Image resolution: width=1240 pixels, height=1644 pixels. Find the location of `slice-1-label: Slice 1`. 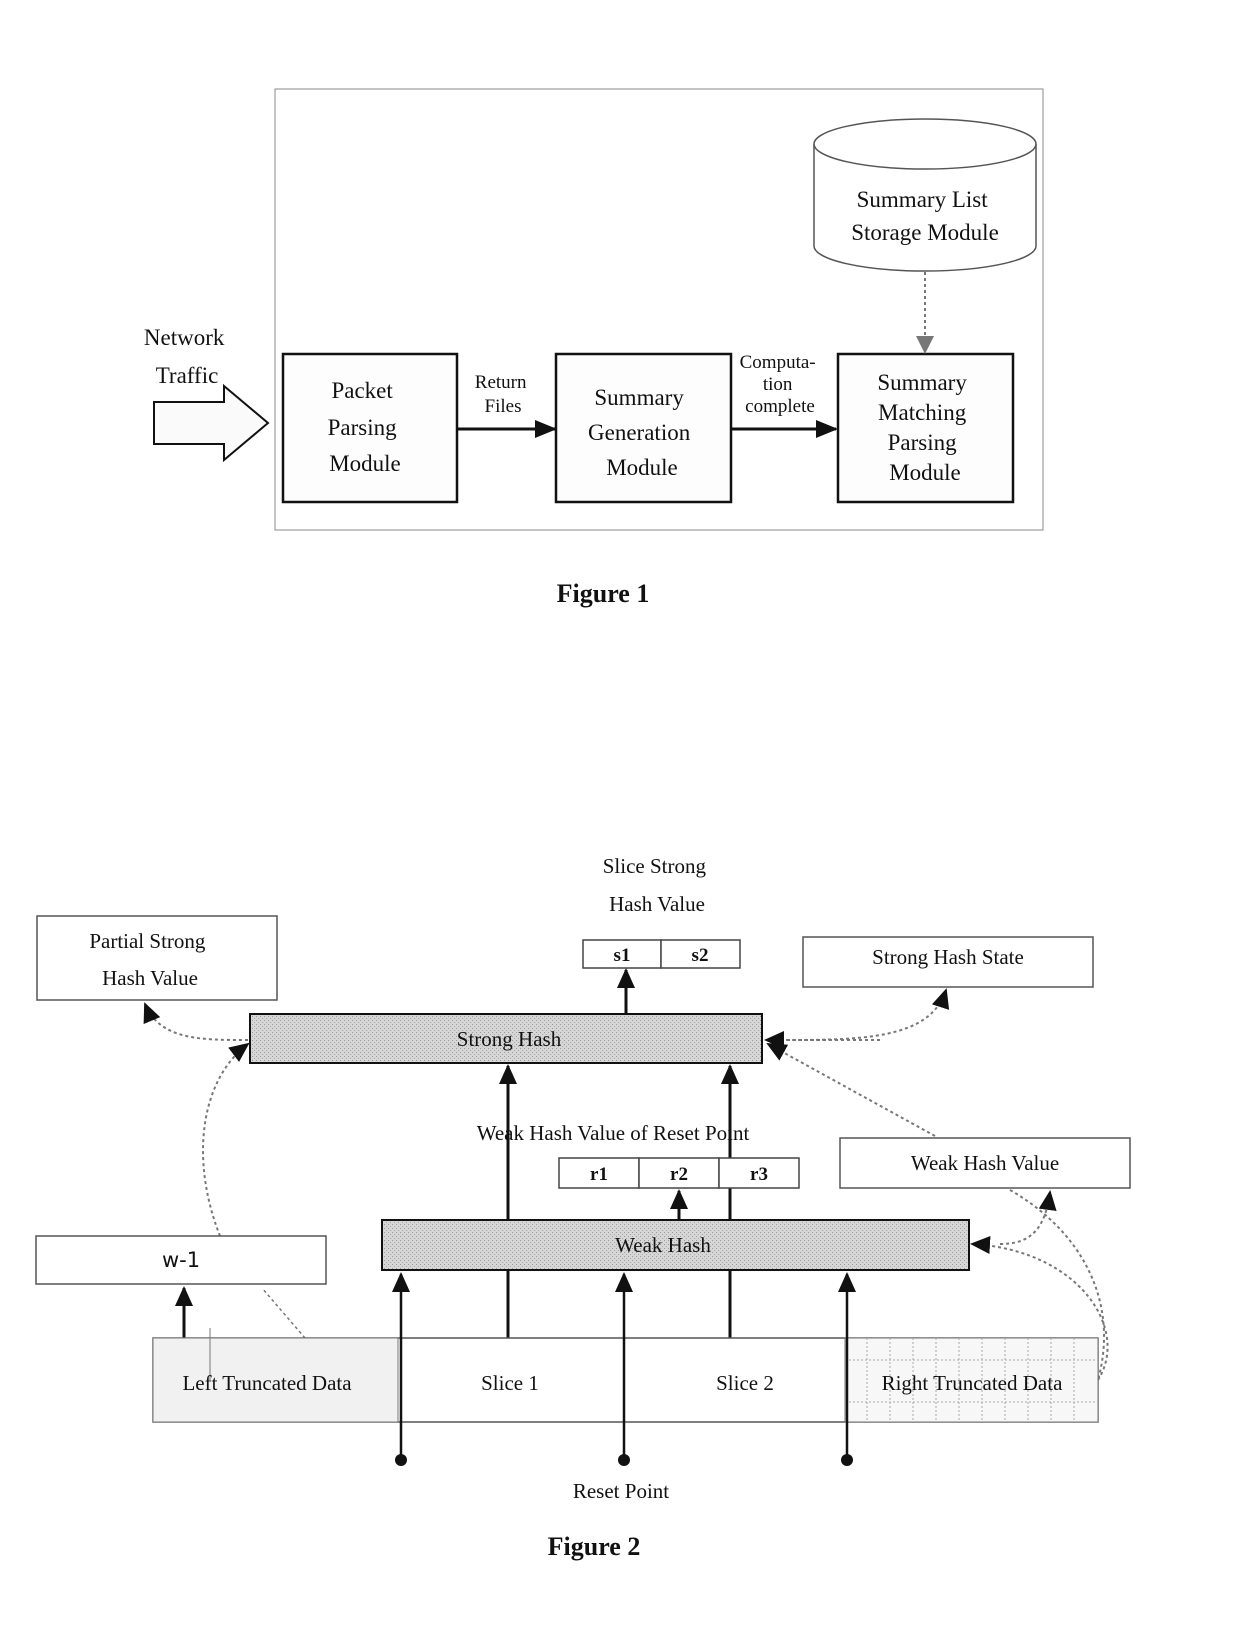

slice-1-label: Slice 1 is located at coordinates (510, 1383).